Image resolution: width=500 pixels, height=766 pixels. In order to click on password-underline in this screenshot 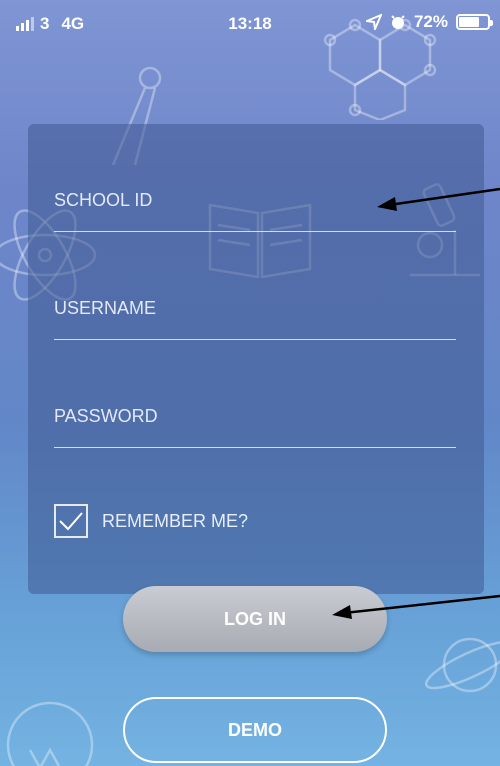, I will do `click(255, 447)`.